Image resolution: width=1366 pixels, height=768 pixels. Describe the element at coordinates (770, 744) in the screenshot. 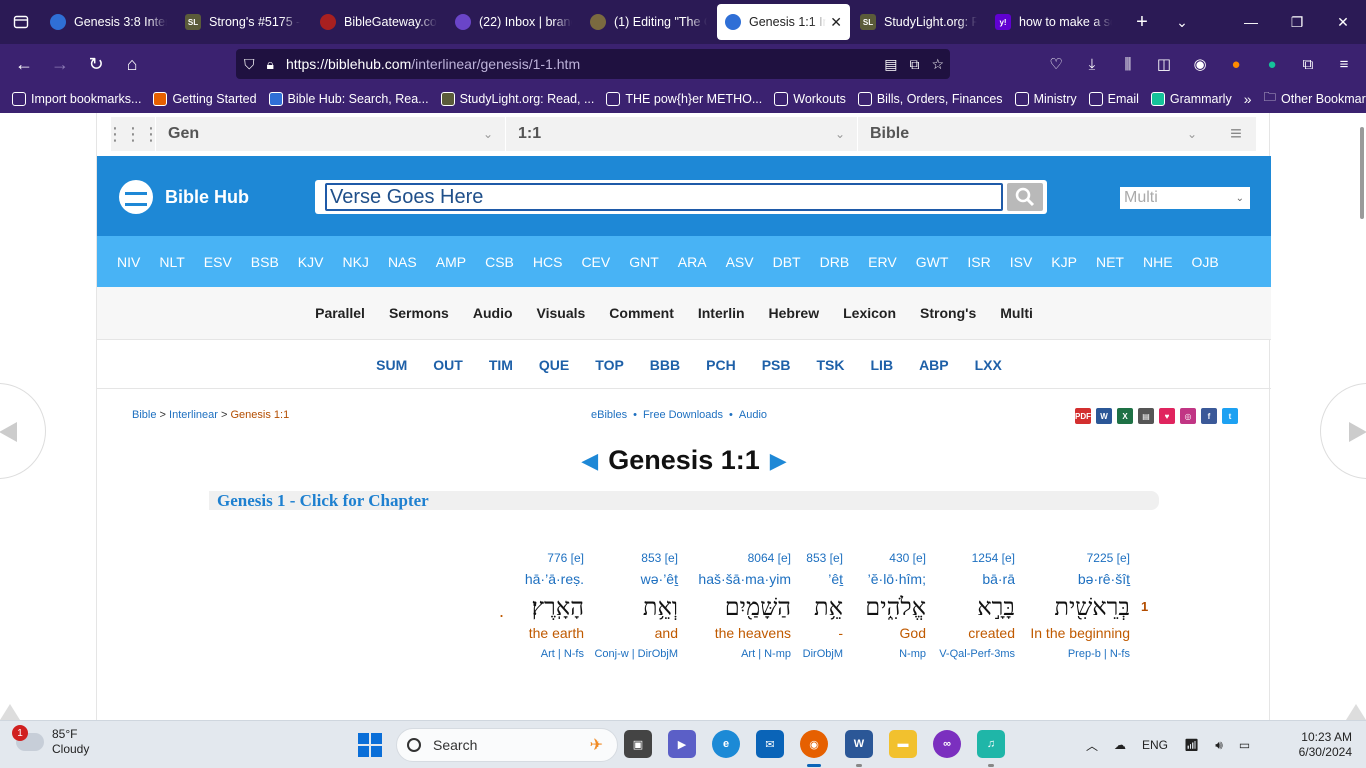

I see `mail-icon: ✉` at that location.